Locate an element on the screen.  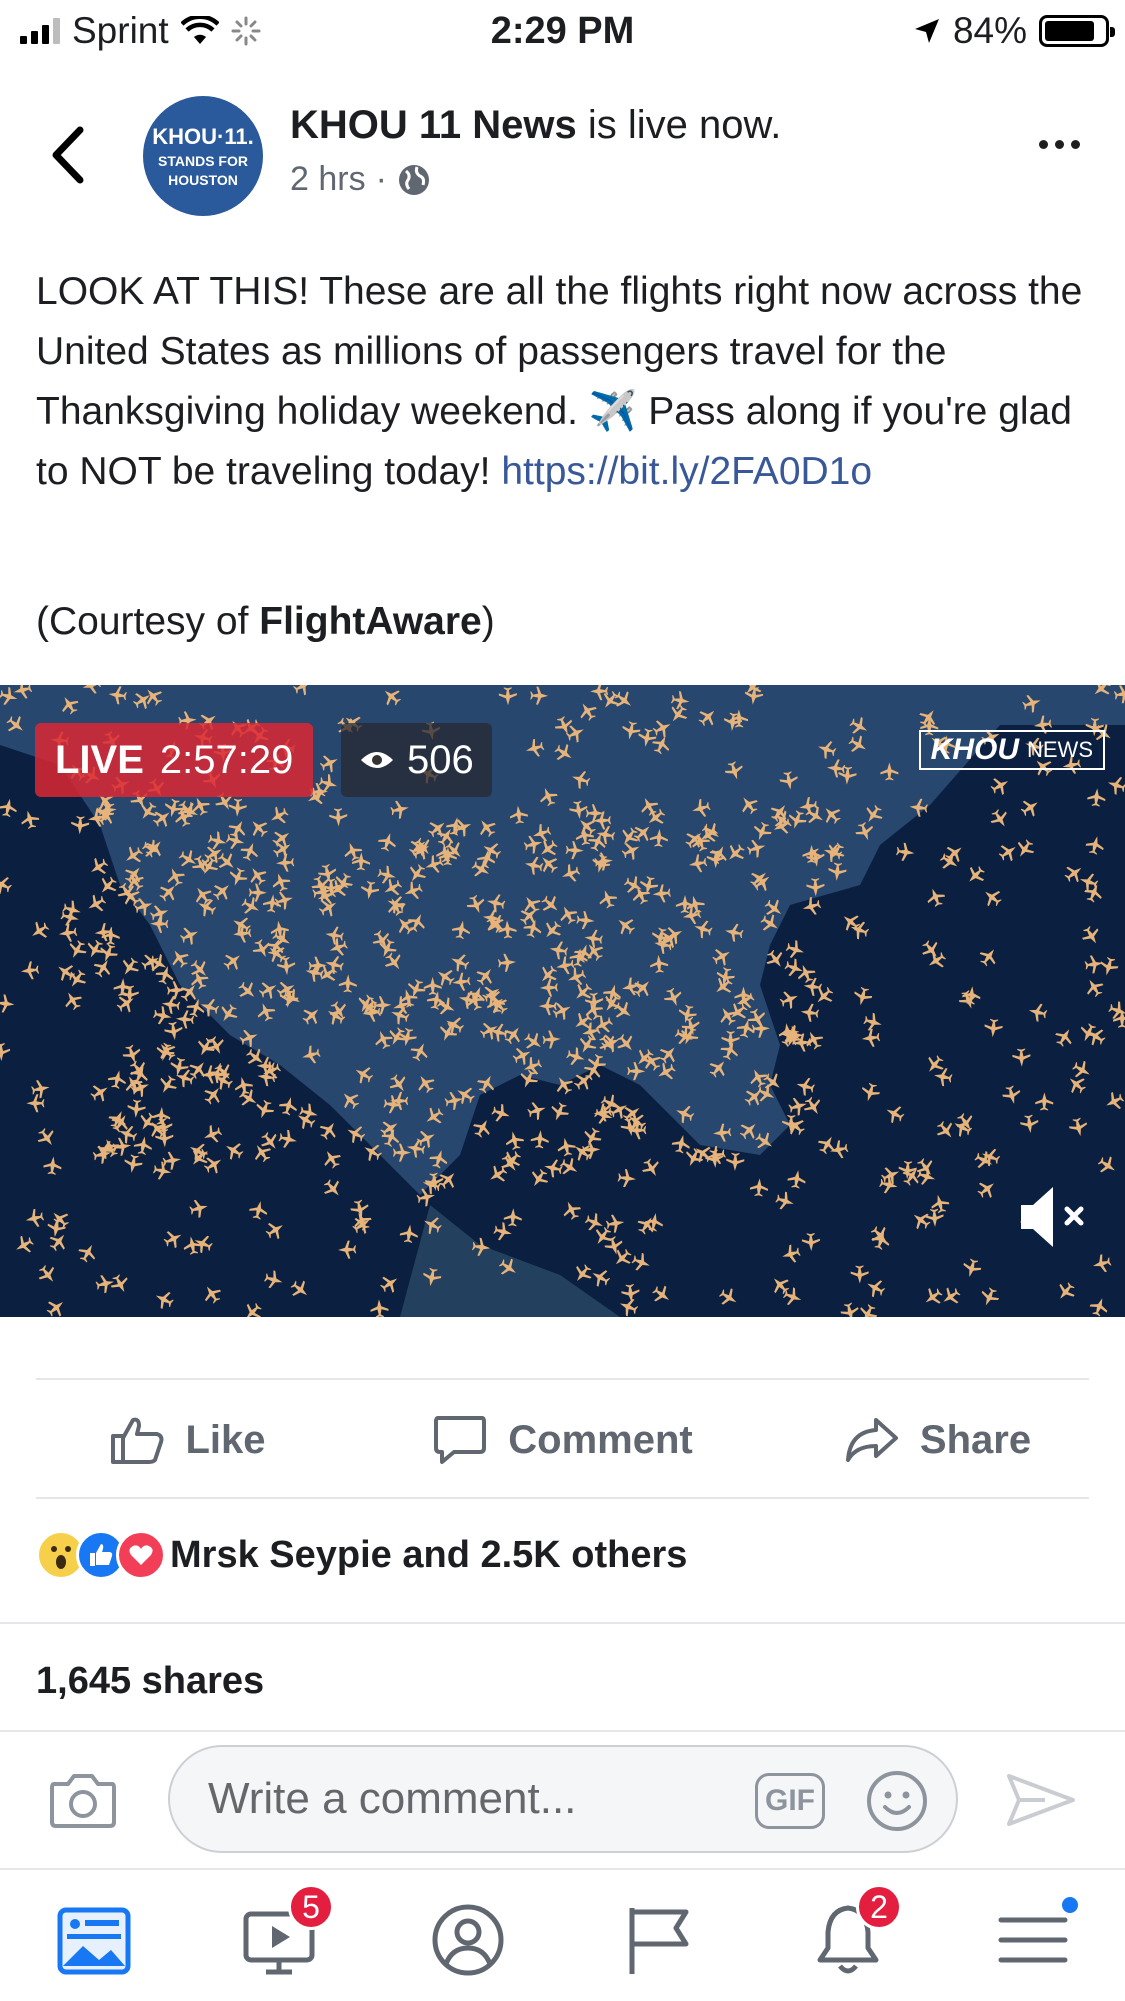
courtesy-suffix: ) is located at coordinates (488, 621).